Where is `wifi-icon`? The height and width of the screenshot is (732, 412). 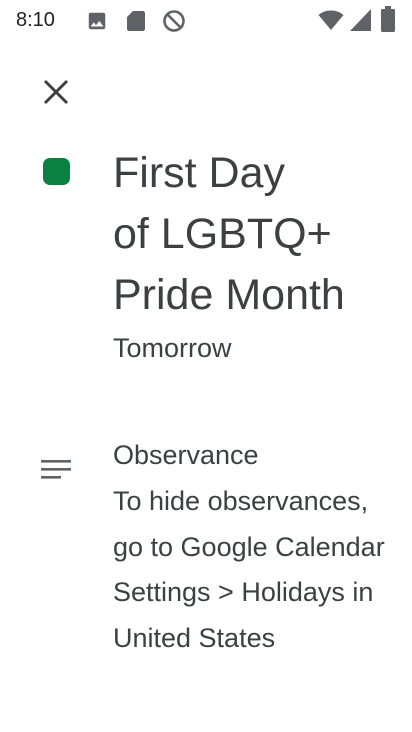 wifi-icon is located at coordinates (331, 20).